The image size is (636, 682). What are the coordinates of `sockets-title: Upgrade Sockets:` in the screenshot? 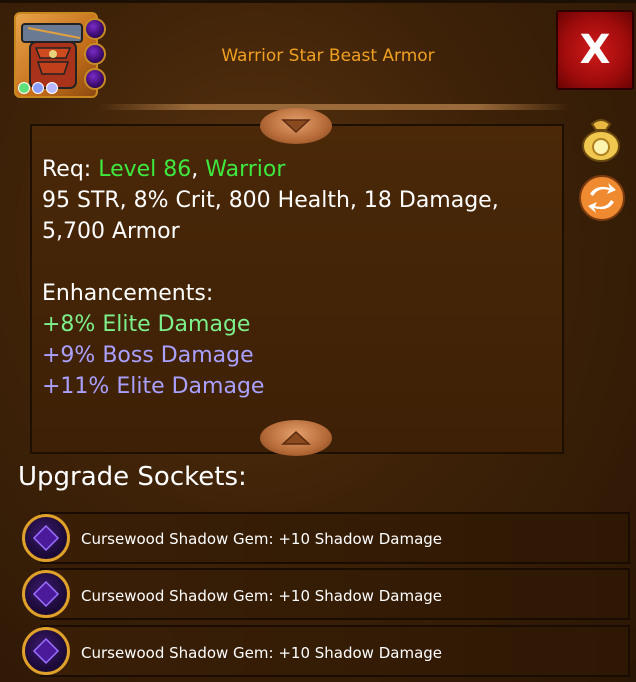 It's located at (132, 477).